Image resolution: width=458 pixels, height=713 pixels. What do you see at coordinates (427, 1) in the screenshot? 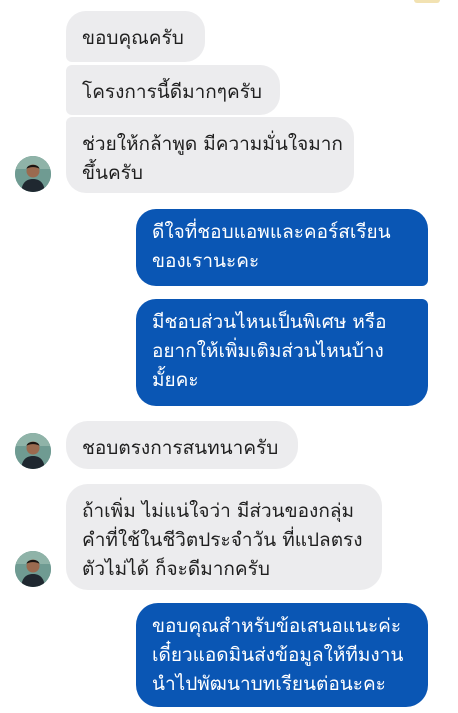
I see `top-accent-strip` at bounding box center [427, 1].